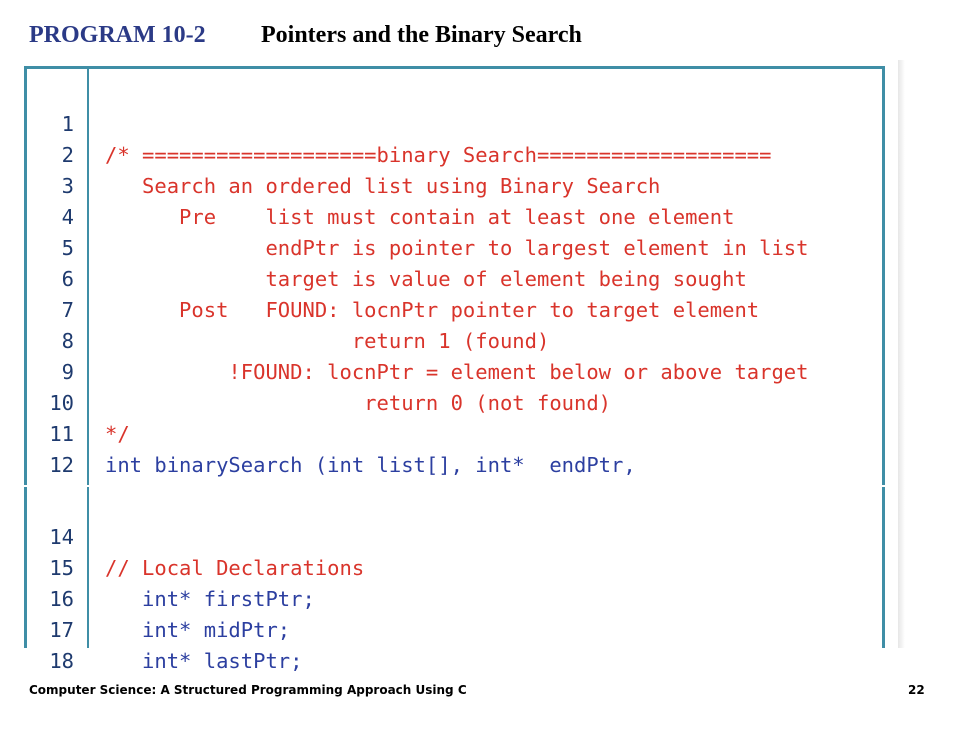 This screenshot has height=739, width=960. What do you see at coordinates (454, 463) in the screenshot?
I see `code-line: 12 int target, int** locnPtr)` at bounding box center [454, 463].